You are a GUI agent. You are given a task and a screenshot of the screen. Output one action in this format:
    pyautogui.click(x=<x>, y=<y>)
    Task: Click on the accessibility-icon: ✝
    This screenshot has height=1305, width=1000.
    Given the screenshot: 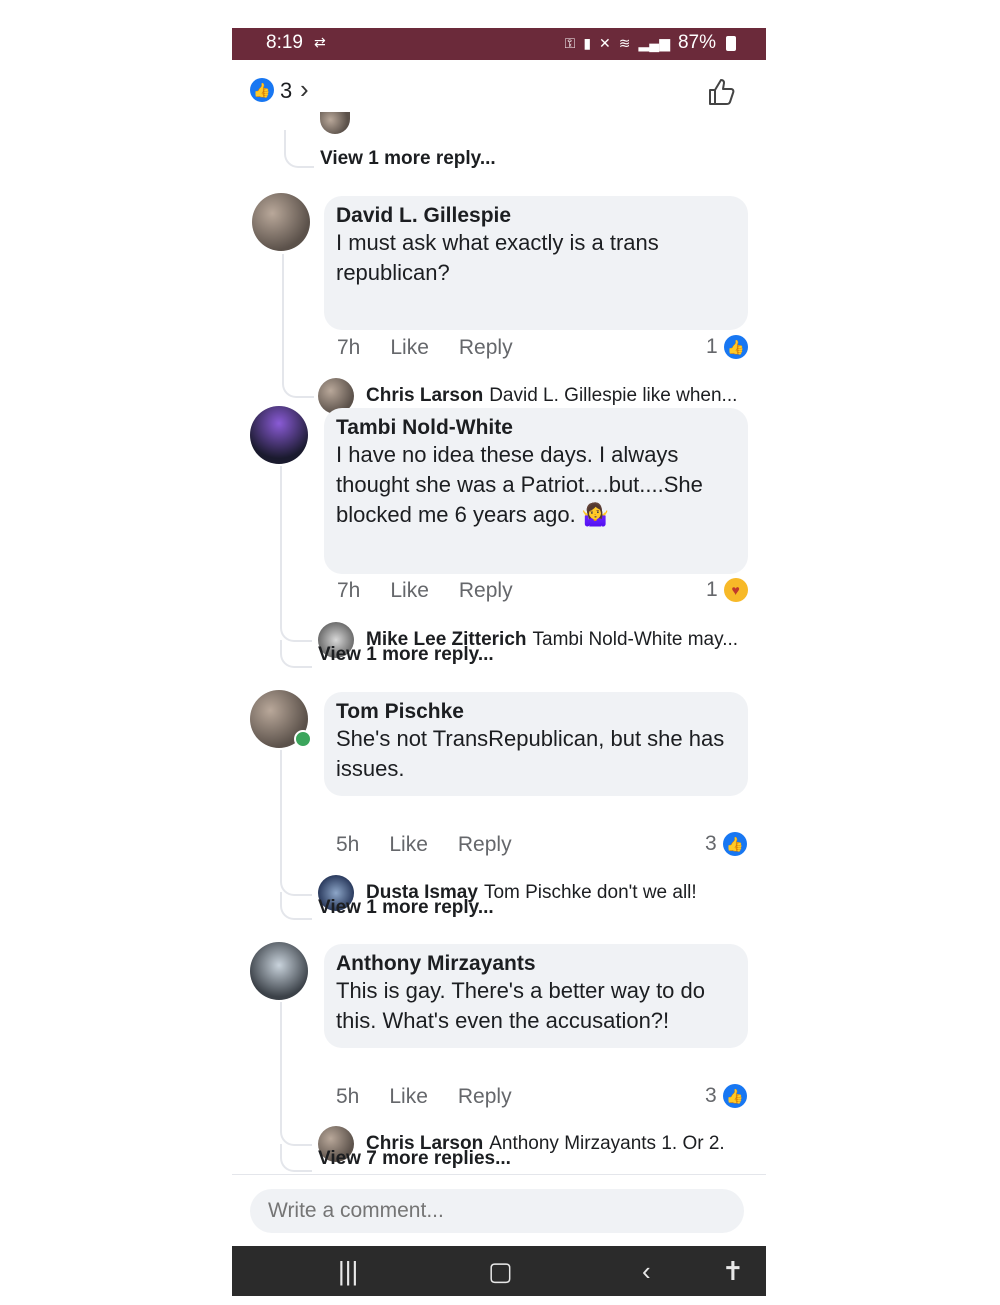 What is the action you would take?
    pyautogui.click(x=733, y=1271)
    